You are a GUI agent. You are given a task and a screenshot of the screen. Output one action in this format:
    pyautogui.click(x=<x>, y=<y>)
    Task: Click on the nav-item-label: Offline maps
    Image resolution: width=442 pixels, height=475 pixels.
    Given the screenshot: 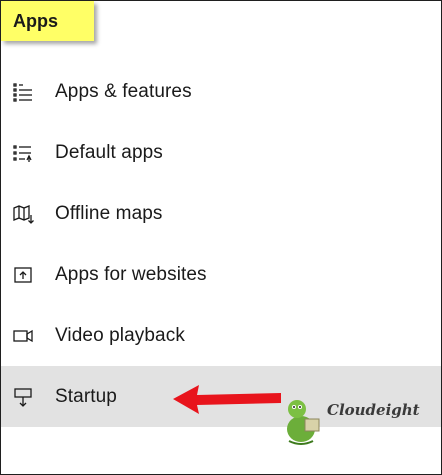 What is the action you would take?
    pyautogui.click(x=109, y=213)
    